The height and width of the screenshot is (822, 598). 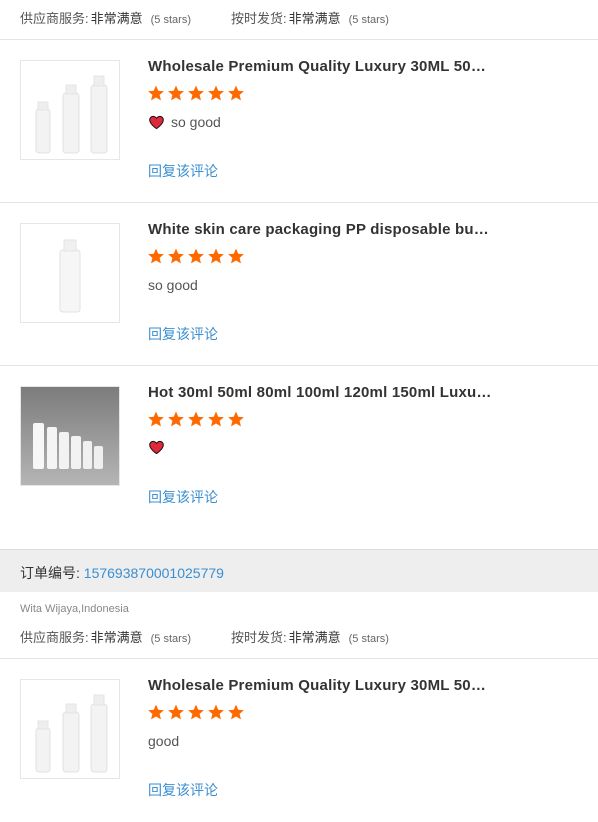 I want to click on review-comment: good, so click(x=163, y=741).